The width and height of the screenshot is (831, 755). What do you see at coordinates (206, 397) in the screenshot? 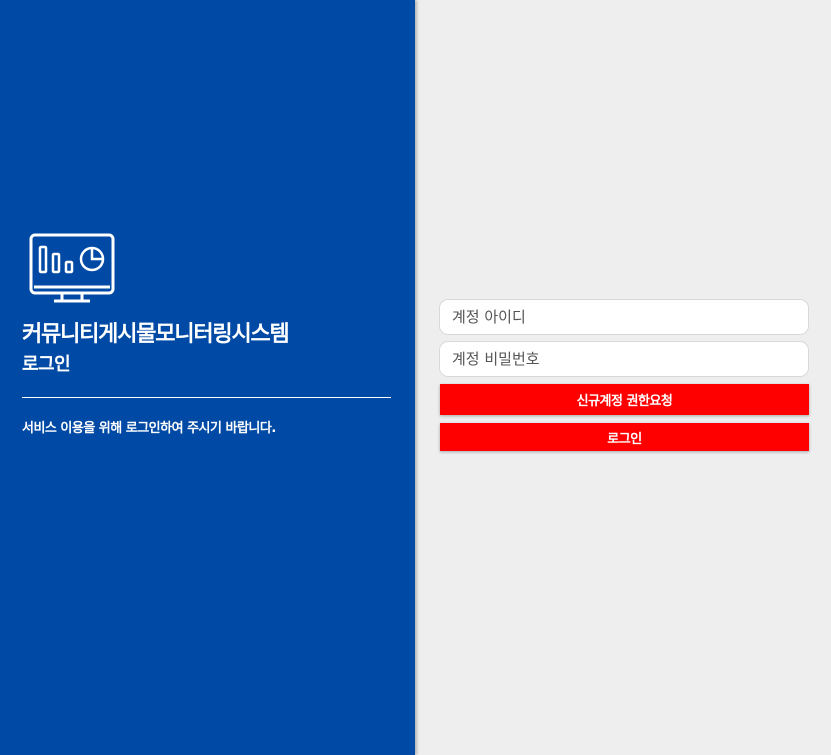
I see `divider` at bounding box center [206, 397].